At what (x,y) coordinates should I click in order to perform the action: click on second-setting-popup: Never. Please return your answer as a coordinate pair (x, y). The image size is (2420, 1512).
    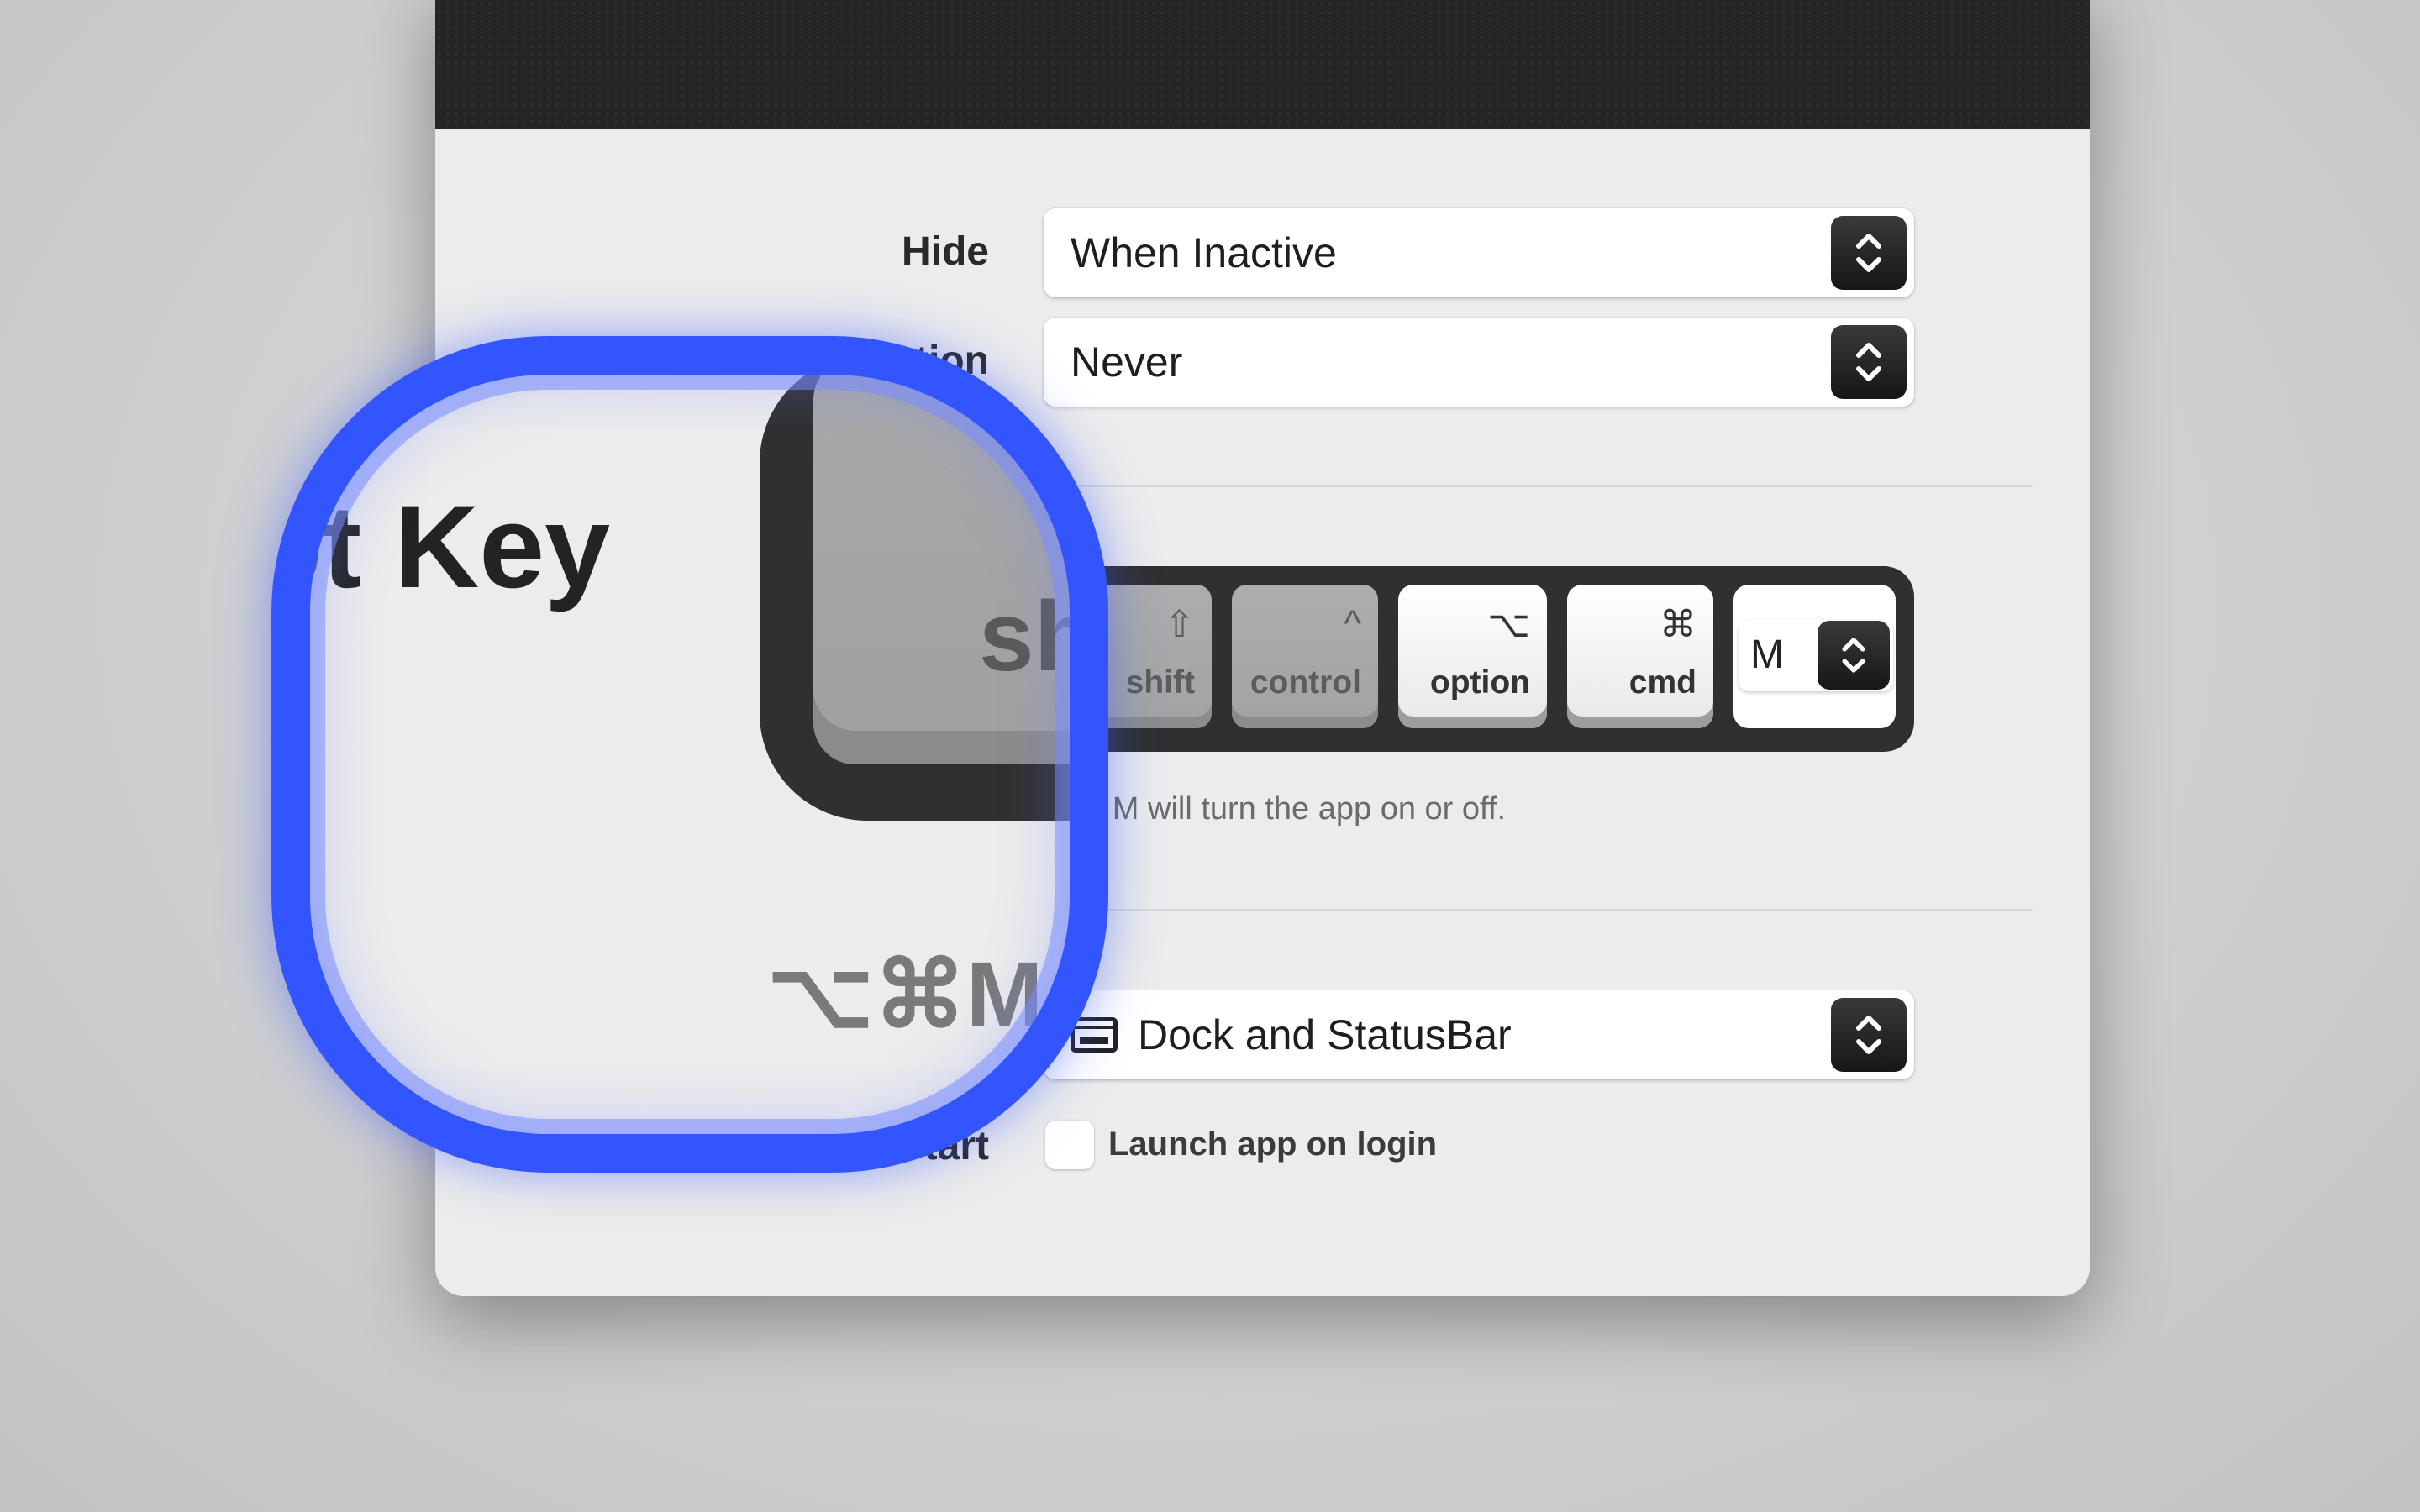
    Looking at the image, I should click on (1479, 362).